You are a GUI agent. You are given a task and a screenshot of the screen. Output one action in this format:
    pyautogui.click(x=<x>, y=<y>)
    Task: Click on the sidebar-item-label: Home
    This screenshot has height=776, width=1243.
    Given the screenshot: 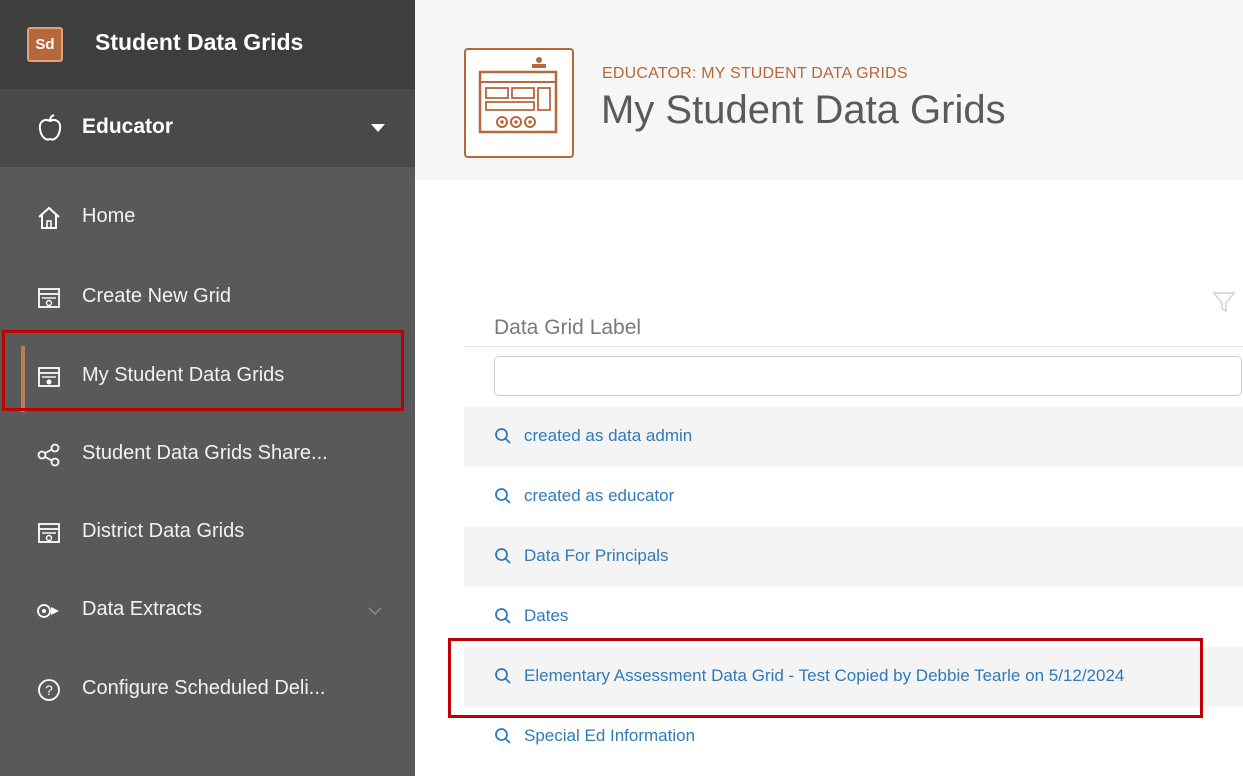 What is the action you would take?
    pyautogui.click(x=109, y=216)
    